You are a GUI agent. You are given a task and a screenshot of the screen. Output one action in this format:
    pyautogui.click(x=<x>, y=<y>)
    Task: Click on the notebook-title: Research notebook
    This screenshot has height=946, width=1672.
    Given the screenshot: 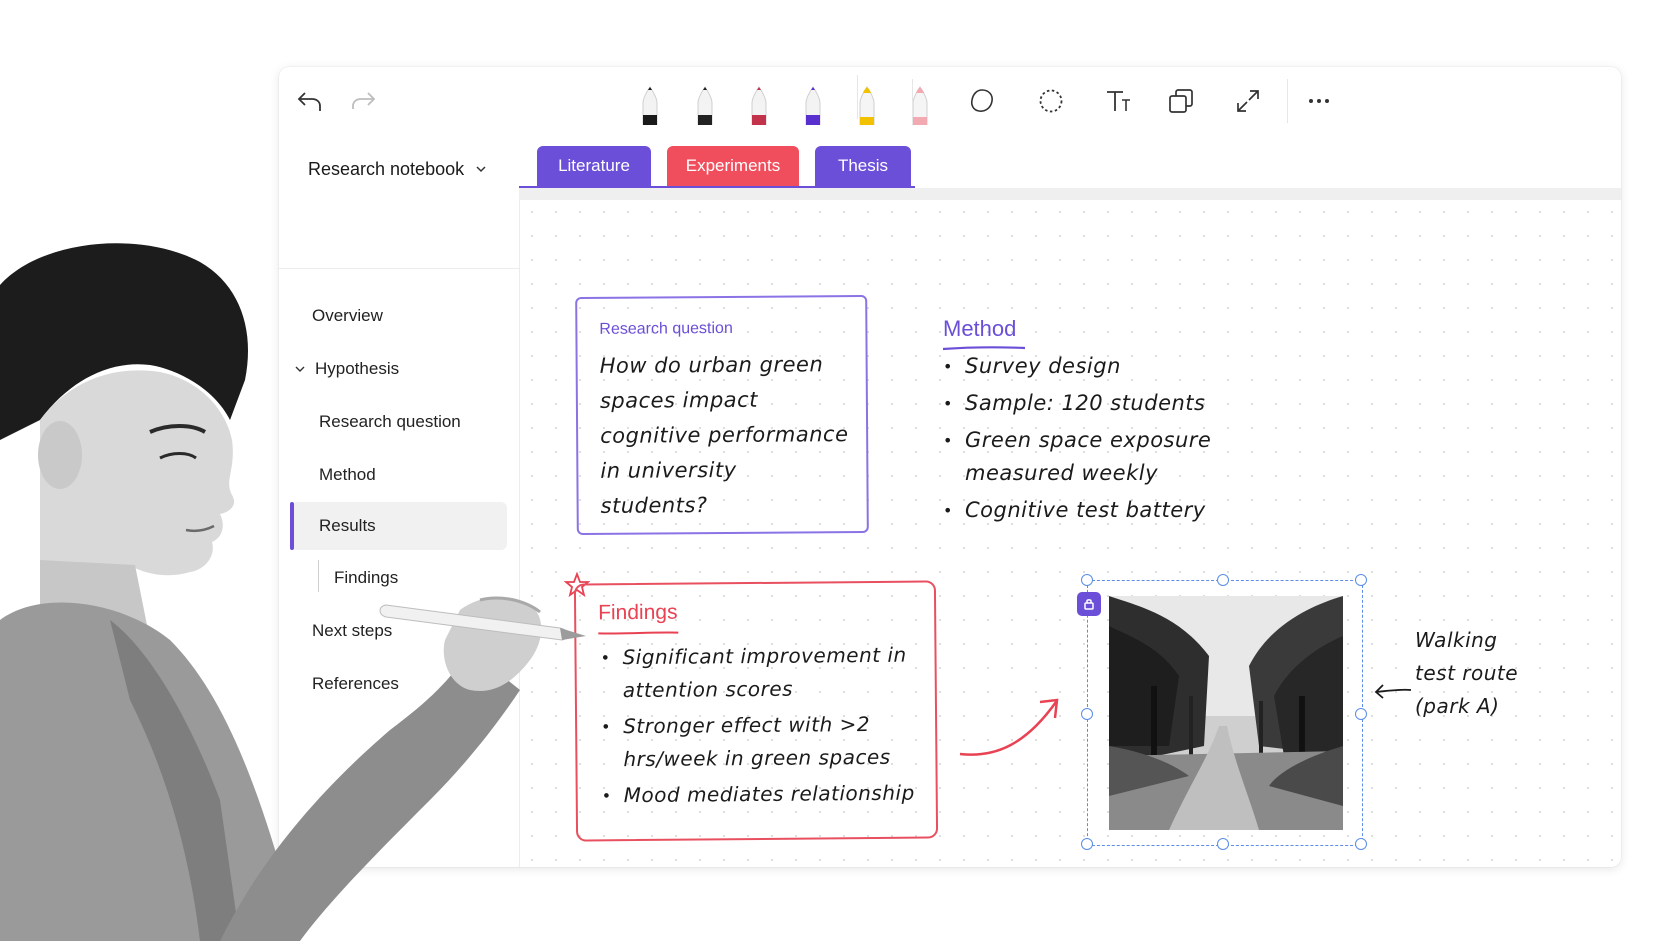 What is the action you would take?
    pyautogui.click(x=386, y=168)
    